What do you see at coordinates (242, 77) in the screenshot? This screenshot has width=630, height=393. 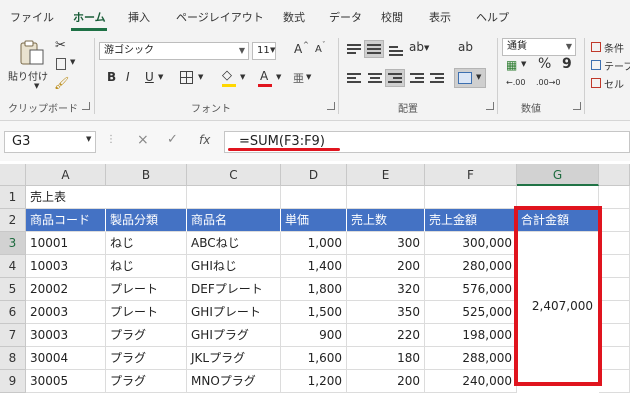 I see `fill-color-dropdown-icon: ▼` at bounding box center [242, 77].